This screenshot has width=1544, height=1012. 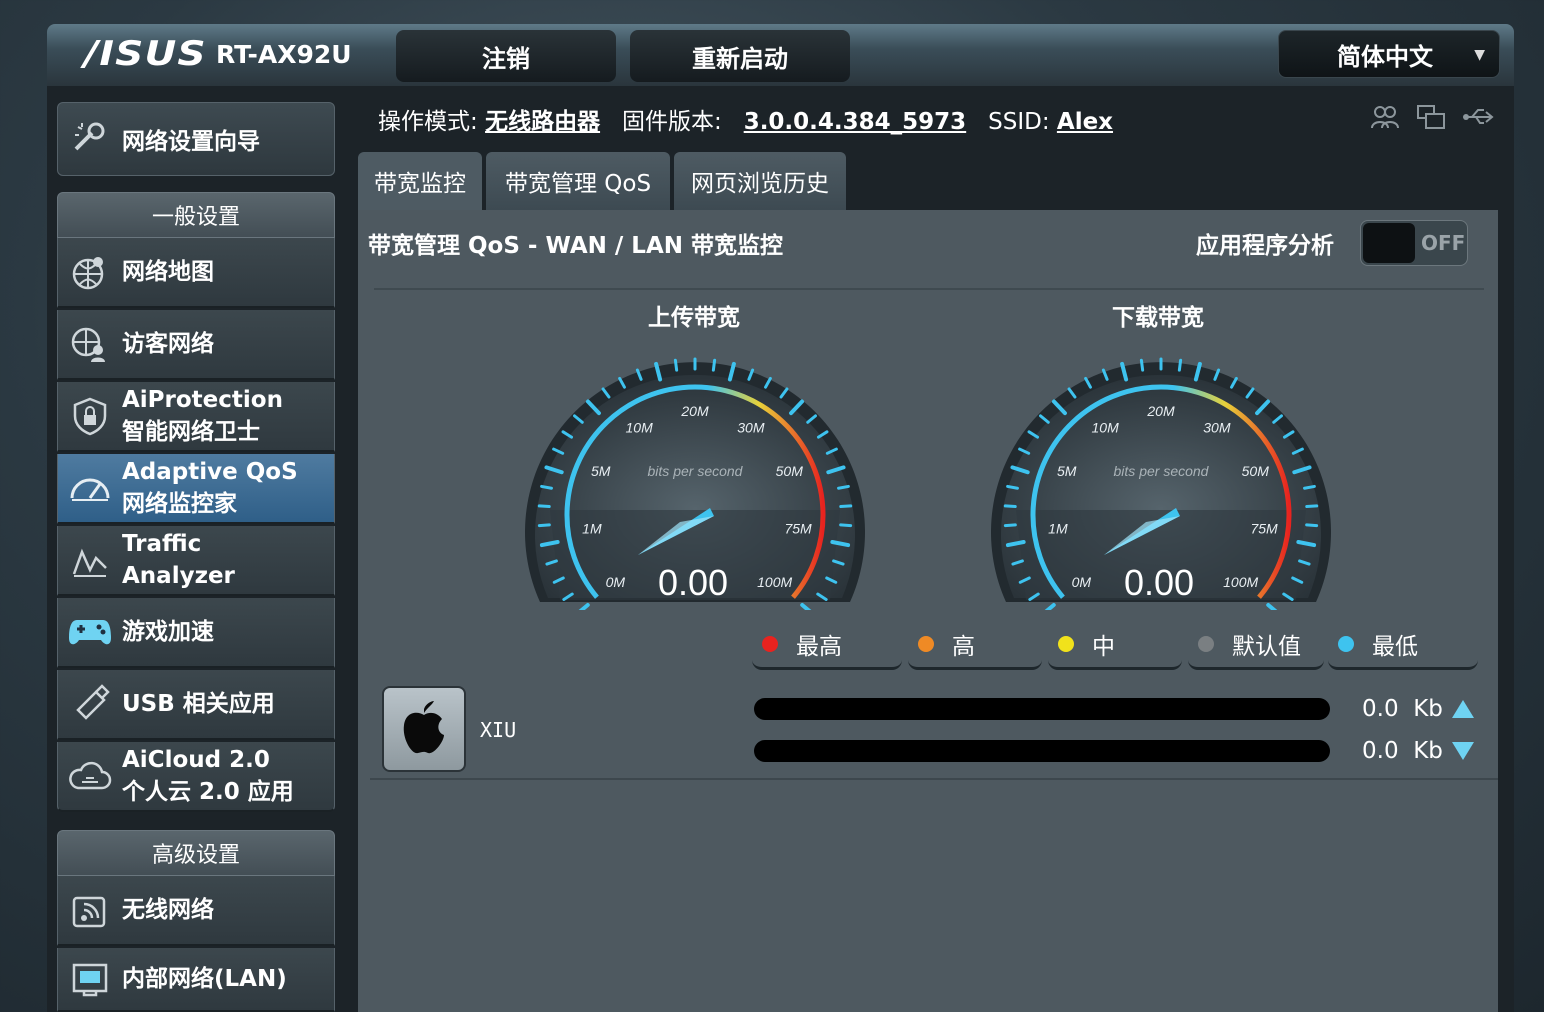 I want to click on mode-label: 操作模式:, so click(x=428, y=122).